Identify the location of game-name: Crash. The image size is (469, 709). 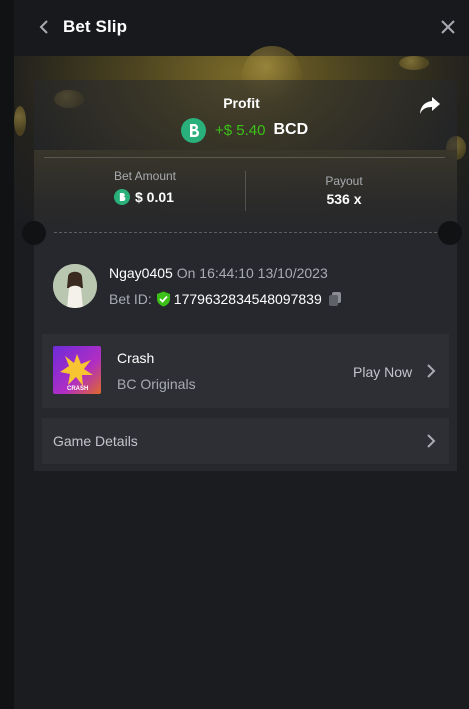
(136, 358).